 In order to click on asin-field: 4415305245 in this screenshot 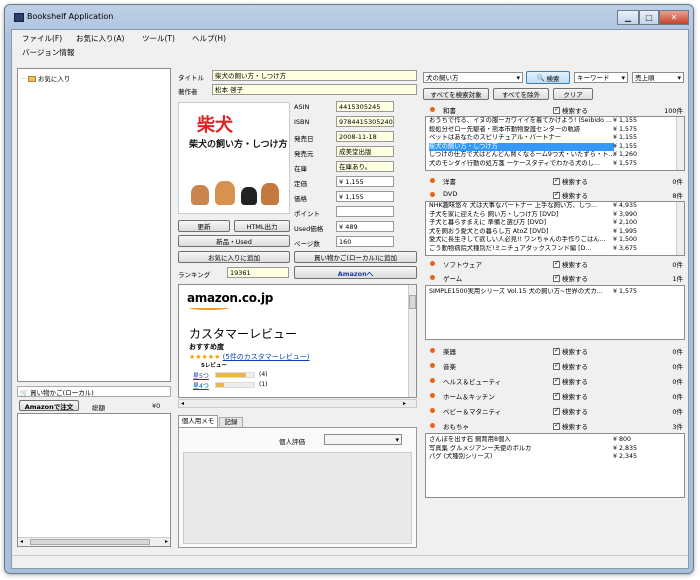, I will do `click(365, 106)`.